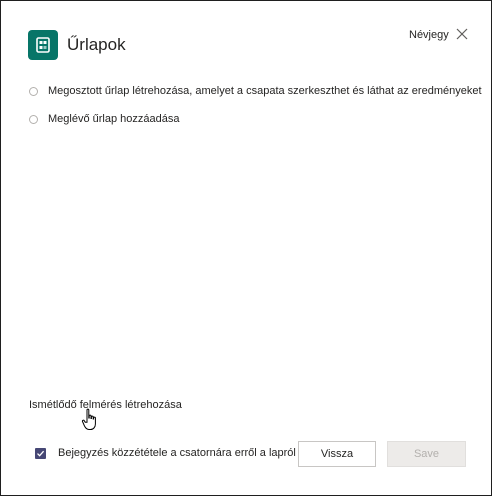 The height and width of the screenshot is (496, 492). I want to click on close-icon, so click(462, 34).